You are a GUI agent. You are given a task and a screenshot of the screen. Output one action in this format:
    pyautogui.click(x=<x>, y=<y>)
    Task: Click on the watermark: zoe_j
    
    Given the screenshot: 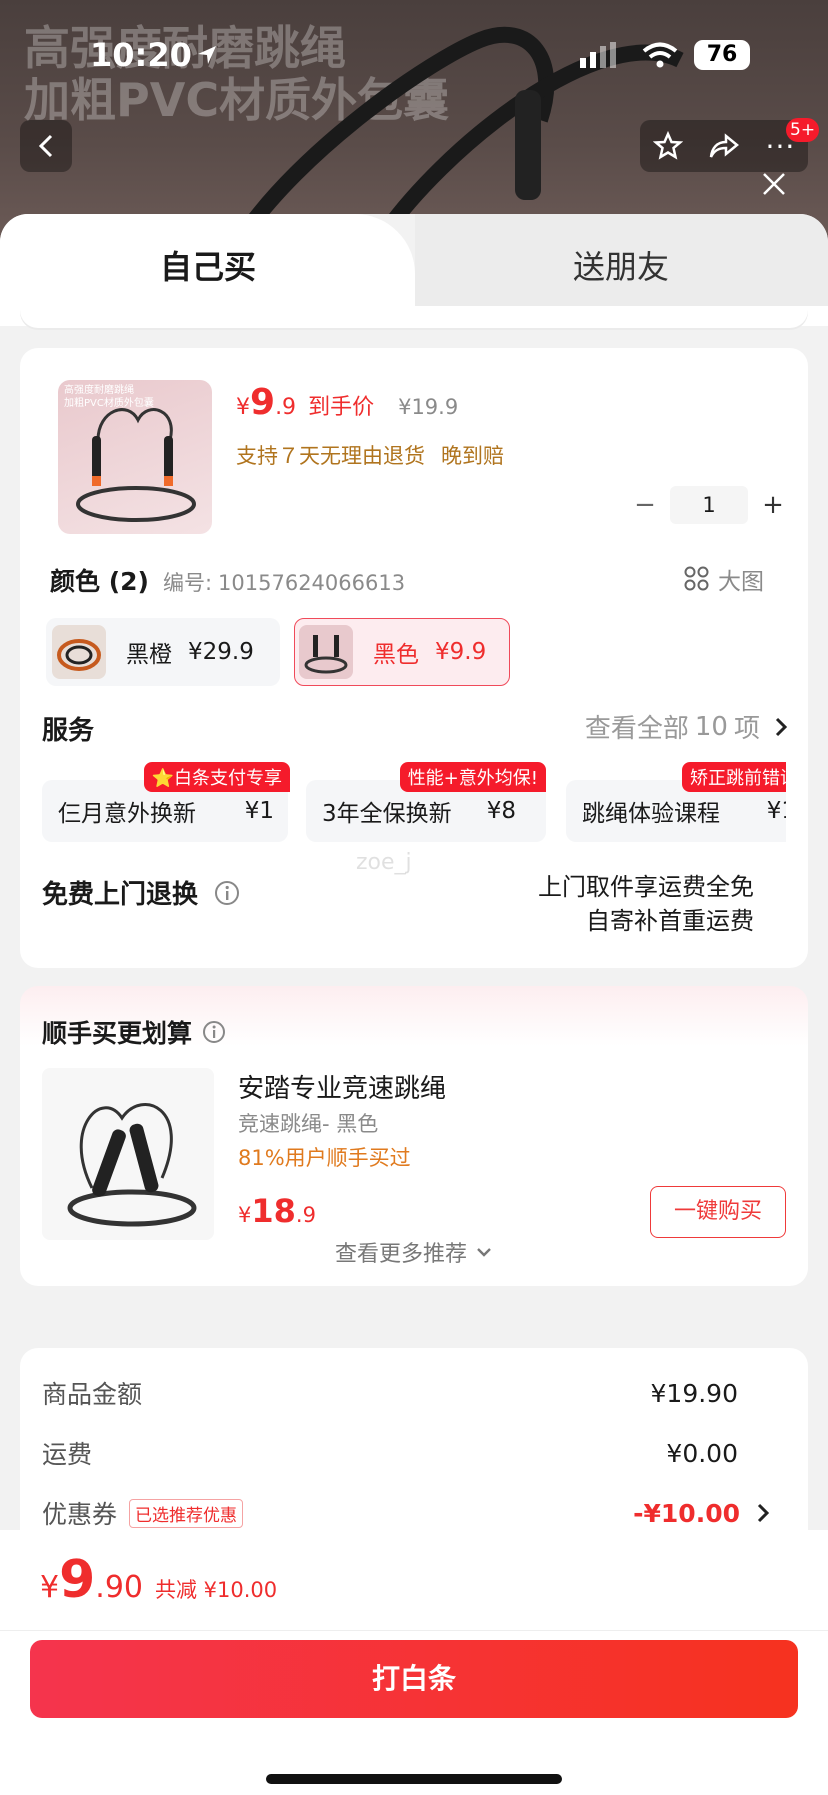 What is the action you would take?
    pyautogui.click(x=384, y=862)
    